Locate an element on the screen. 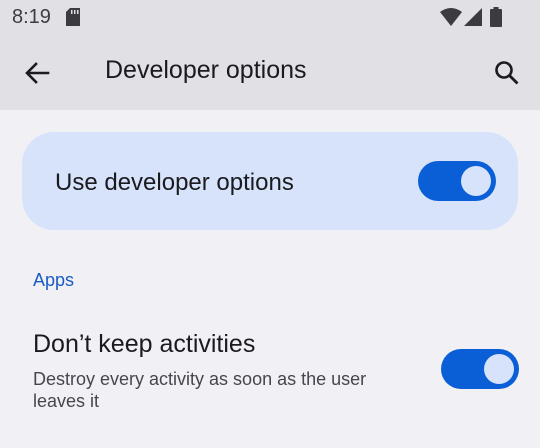 Image resolution: width=540 pixels, height=448 pixels. battery-icon is located at coordinates (496, 19).